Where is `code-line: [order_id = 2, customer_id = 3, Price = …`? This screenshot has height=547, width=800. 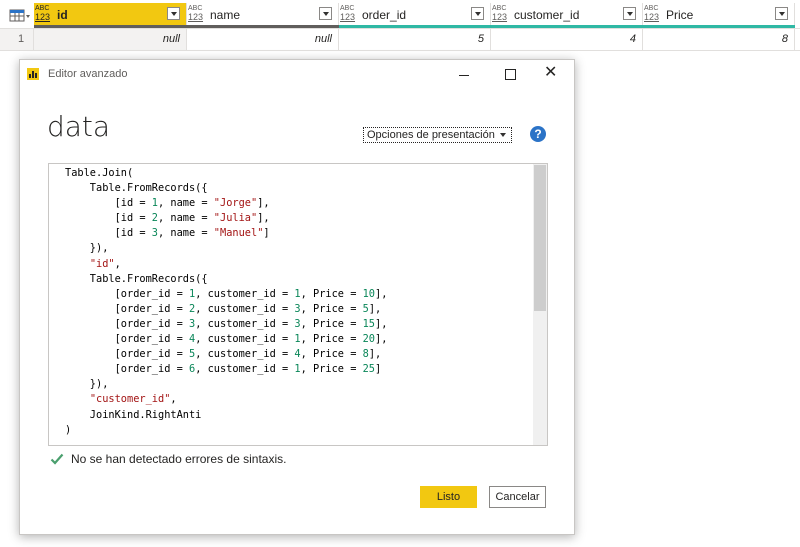 code-line: [order_id = 2, customer_id = 3, Price = … is located at coordinates (226, 309).